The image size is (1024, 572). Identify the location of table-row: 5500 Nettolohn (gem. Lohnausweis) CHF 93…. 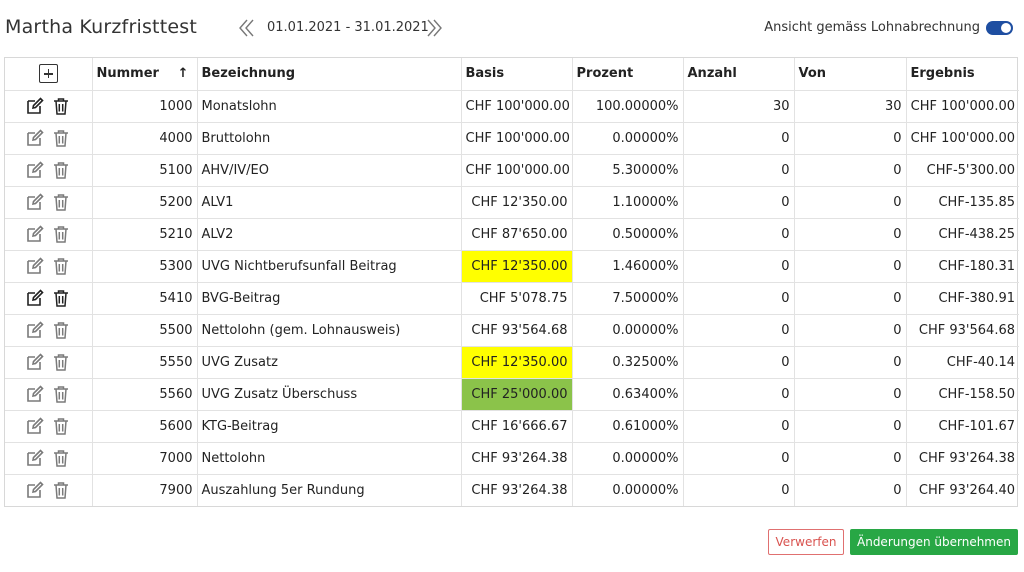
(512, 330).